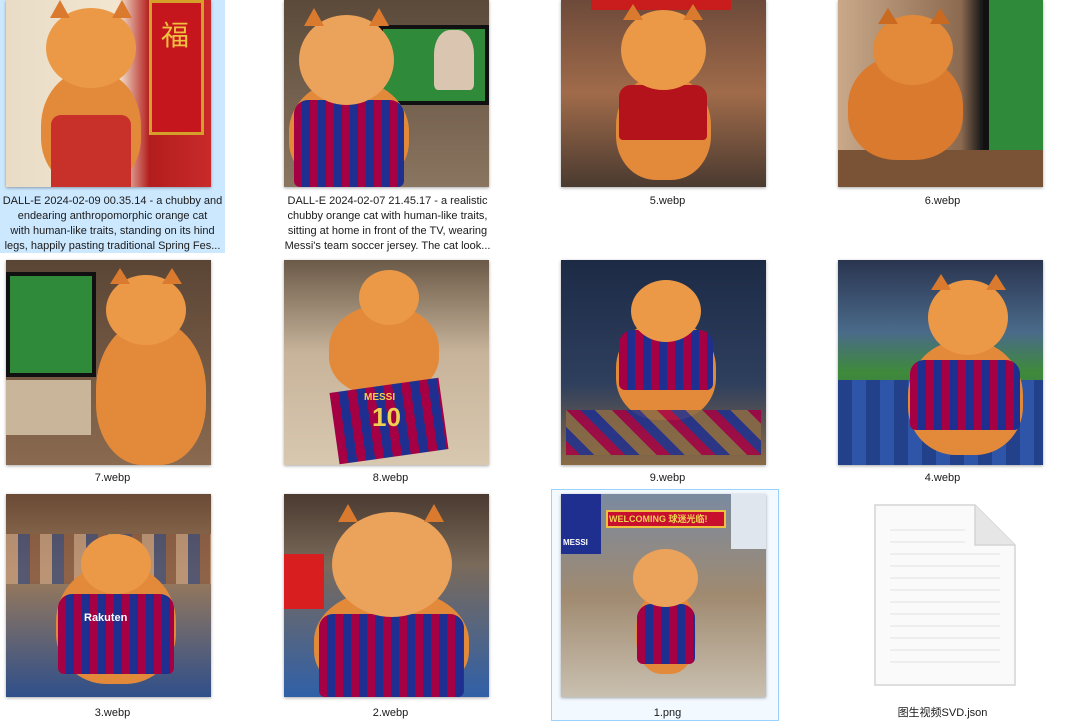 The height and width of the screenshot is (721, 1080). I want to click on couplet-character: 福, so click(175, 35).